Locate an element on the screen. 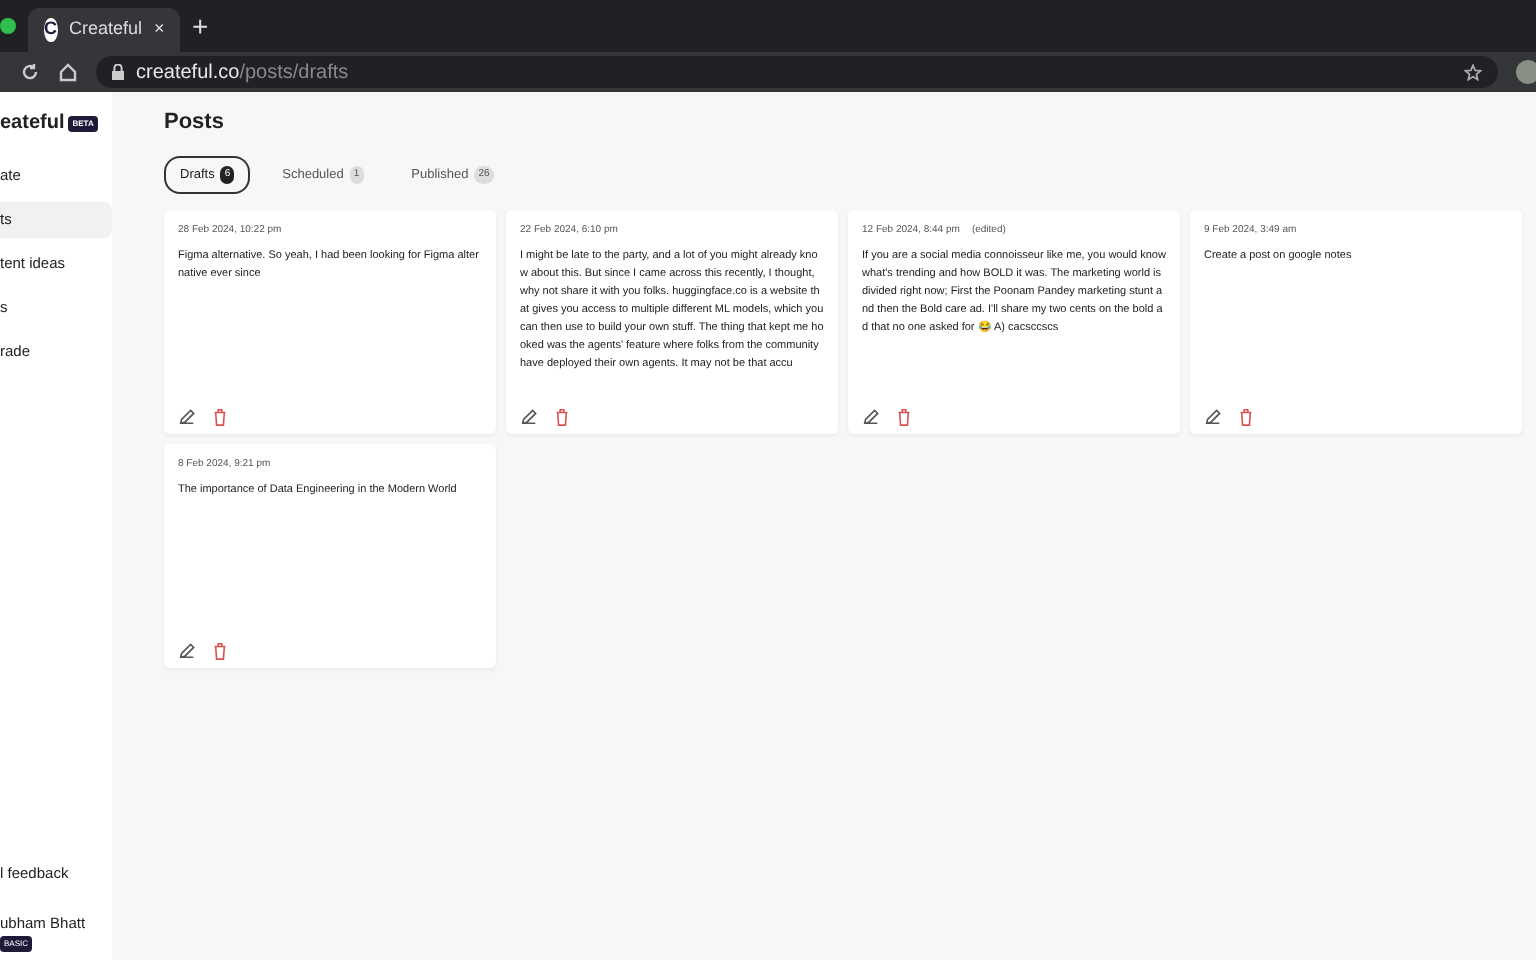 The width and height of the screenshot is (1536, 960). brand-name: eateful is located at coordinates (32, 124).